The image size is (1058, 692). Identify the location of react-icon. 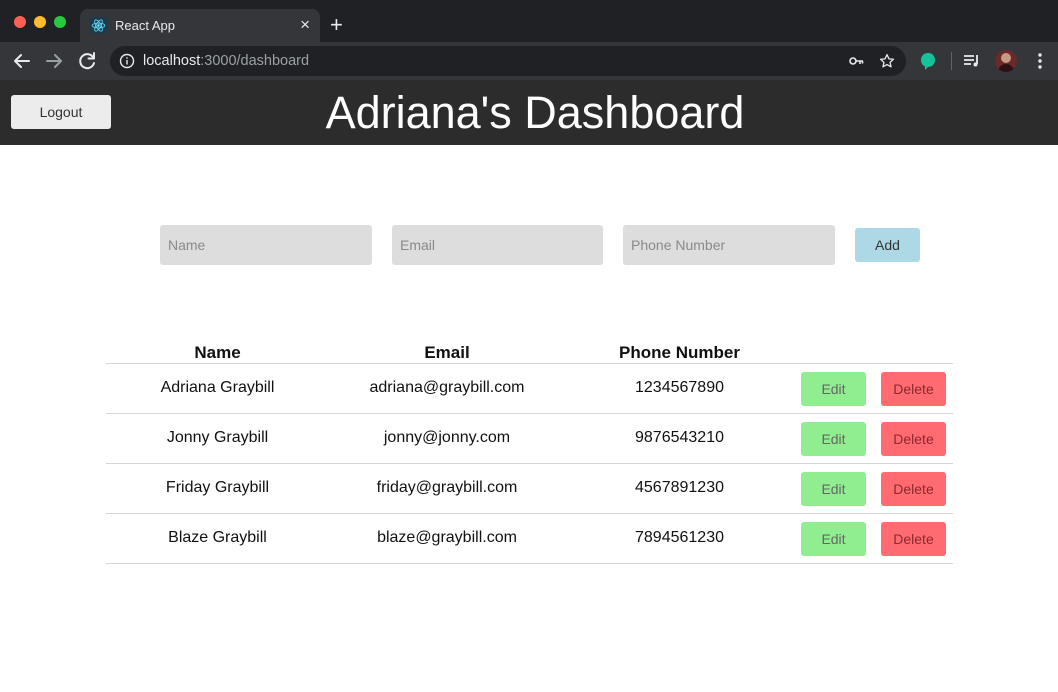
(98, 25).